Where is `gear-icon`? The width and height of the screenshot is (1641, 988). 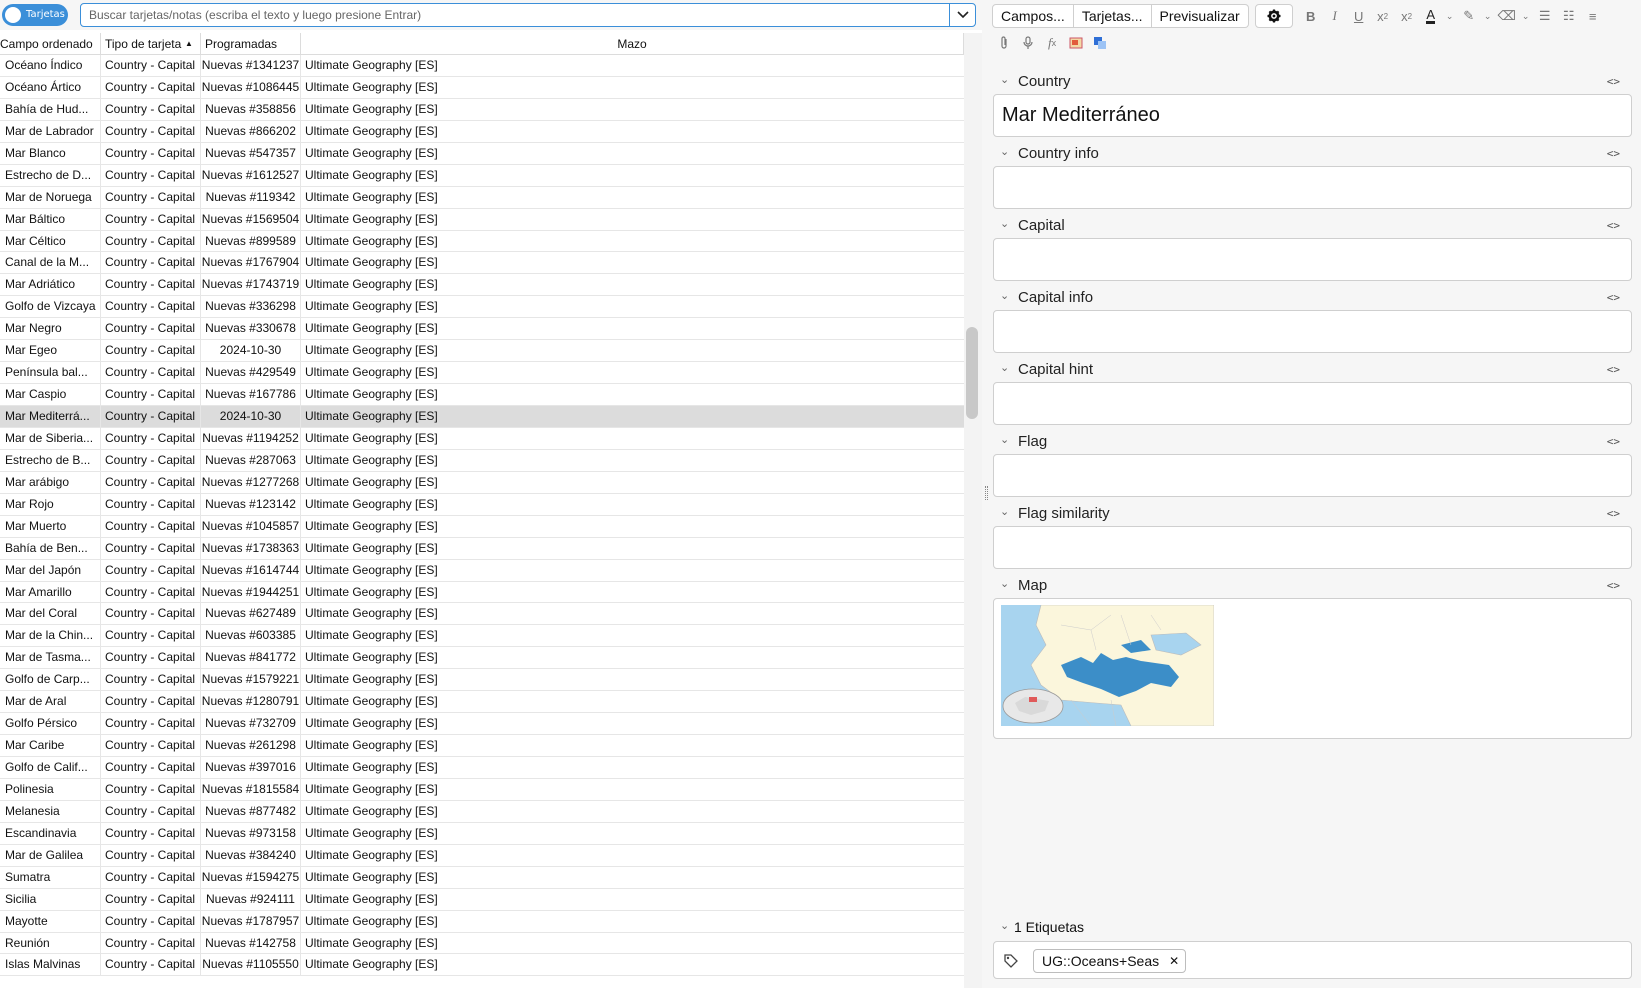
gear-icon is located at coordinates (1273, 16).